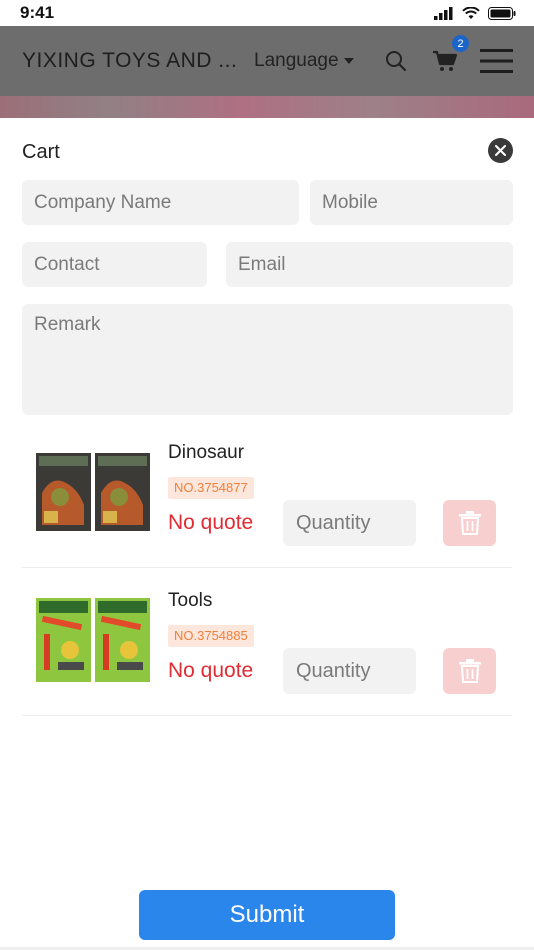  I want to click on mobile-field, so click(411, 202).